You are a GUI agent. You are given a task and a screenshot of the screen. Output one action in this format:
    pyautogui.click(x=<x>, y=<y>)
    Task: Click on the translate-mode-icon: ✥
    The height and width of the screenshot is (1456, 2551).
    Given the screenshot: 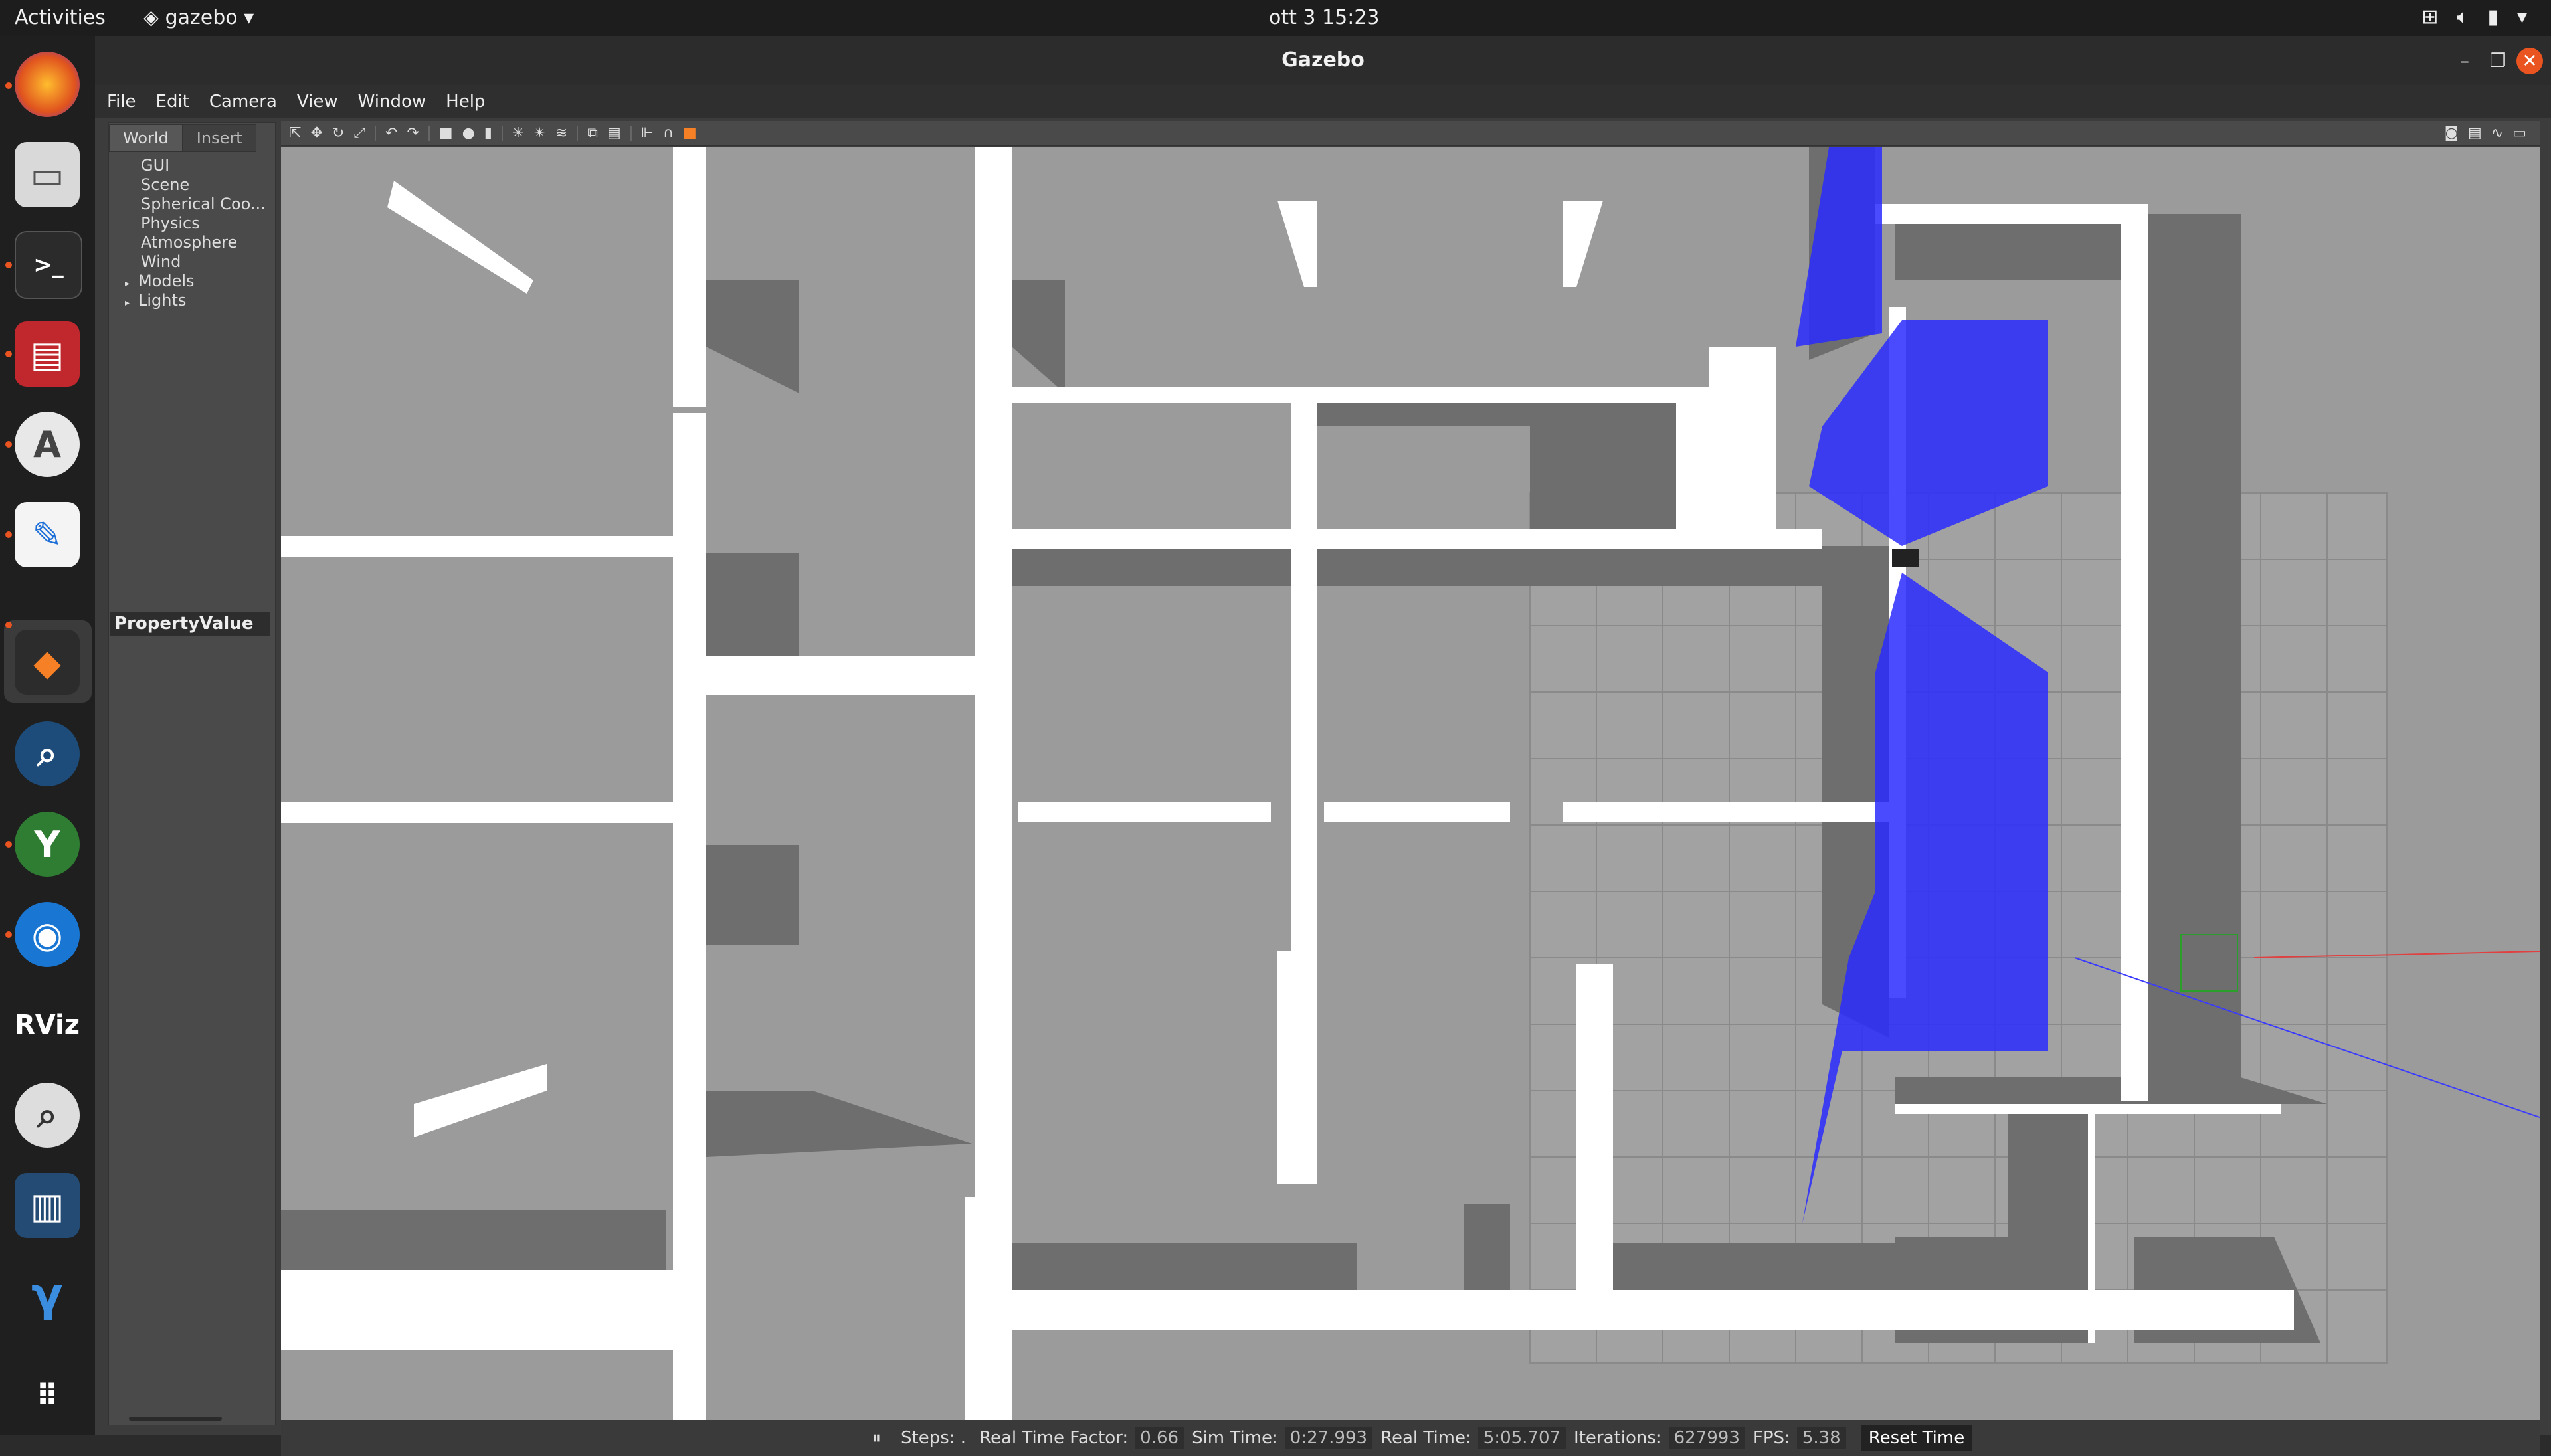 What is the action you would take?
    pyautogui.click(x=316, y=133)
    